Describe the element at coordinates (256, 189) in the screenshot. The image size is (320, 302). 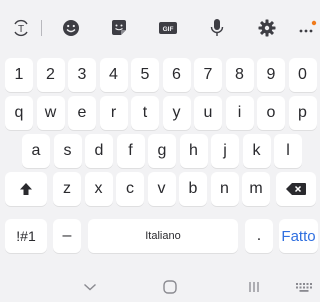
I see `key-m: m` at that location.